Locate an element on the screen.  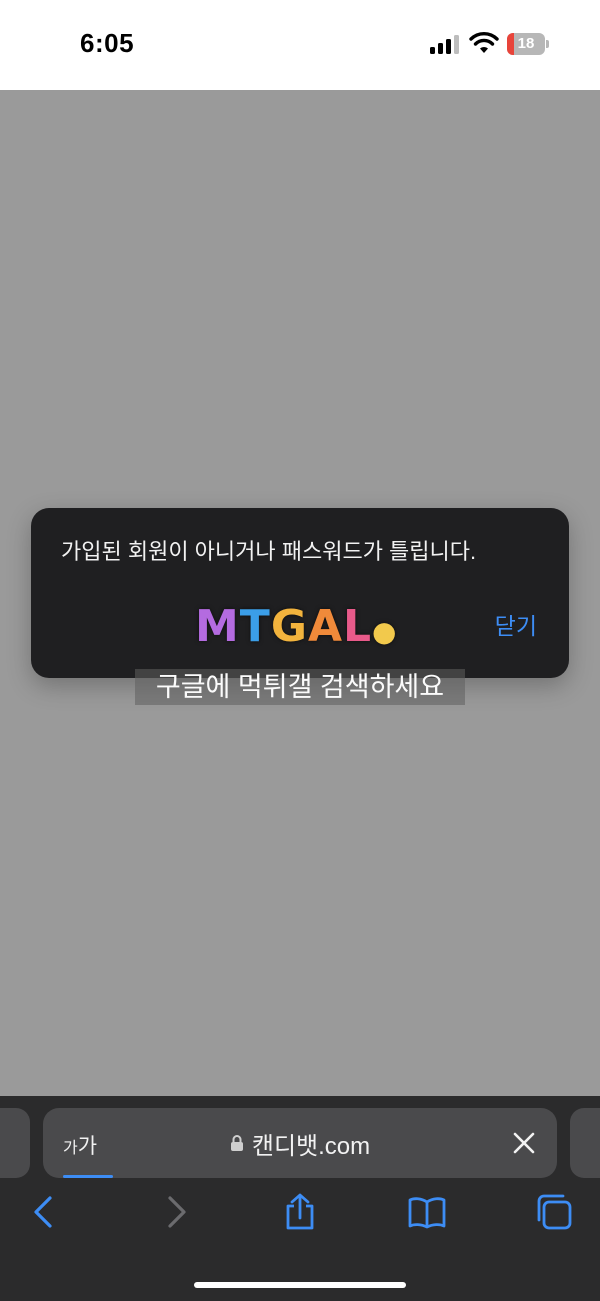
battery-level: 18 is located at coordinates (526, 43).